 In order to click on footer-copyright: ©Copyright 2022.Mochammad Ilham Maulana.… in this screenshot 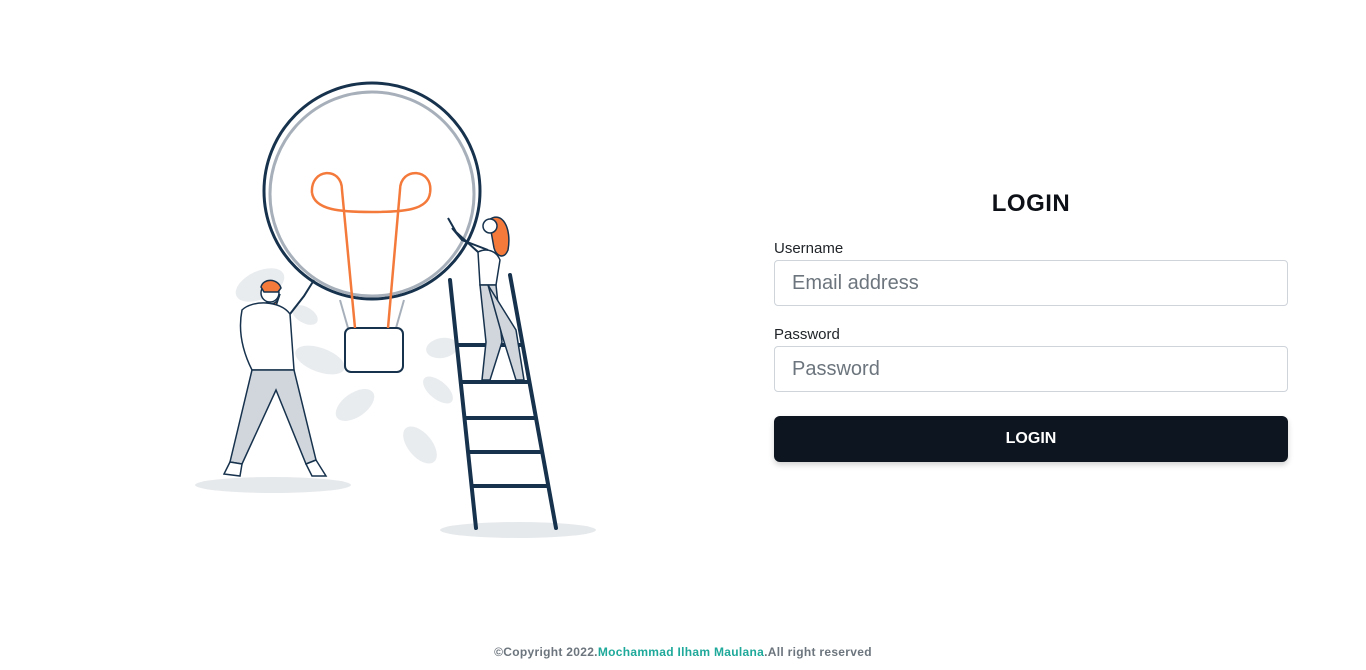, I will do `click(683, 652)`.